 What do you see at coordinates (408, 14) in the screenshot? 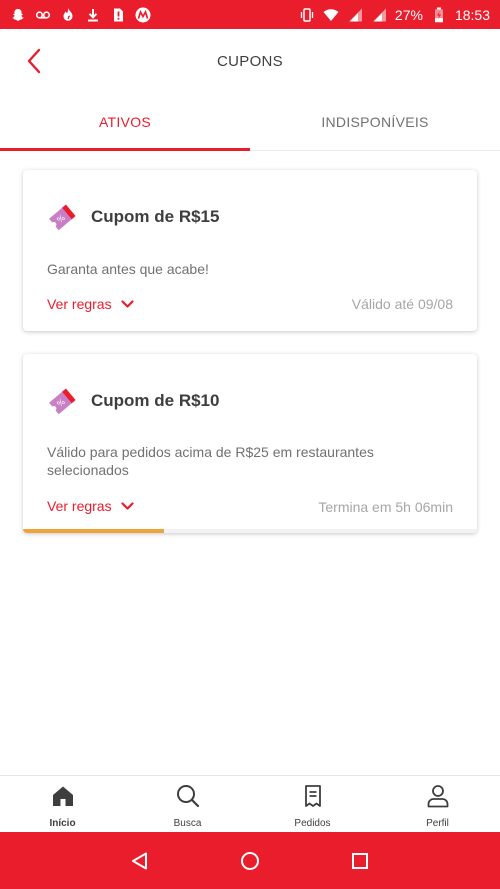
I see `battery-percent: 27%` at bounding box center [408, 14].